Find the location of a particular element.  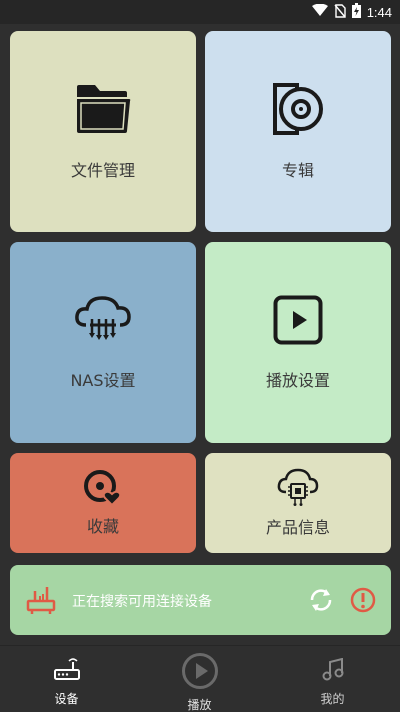

bottom-tab-bar: 设备 播放 我的 is located at coordinates (200, 678).